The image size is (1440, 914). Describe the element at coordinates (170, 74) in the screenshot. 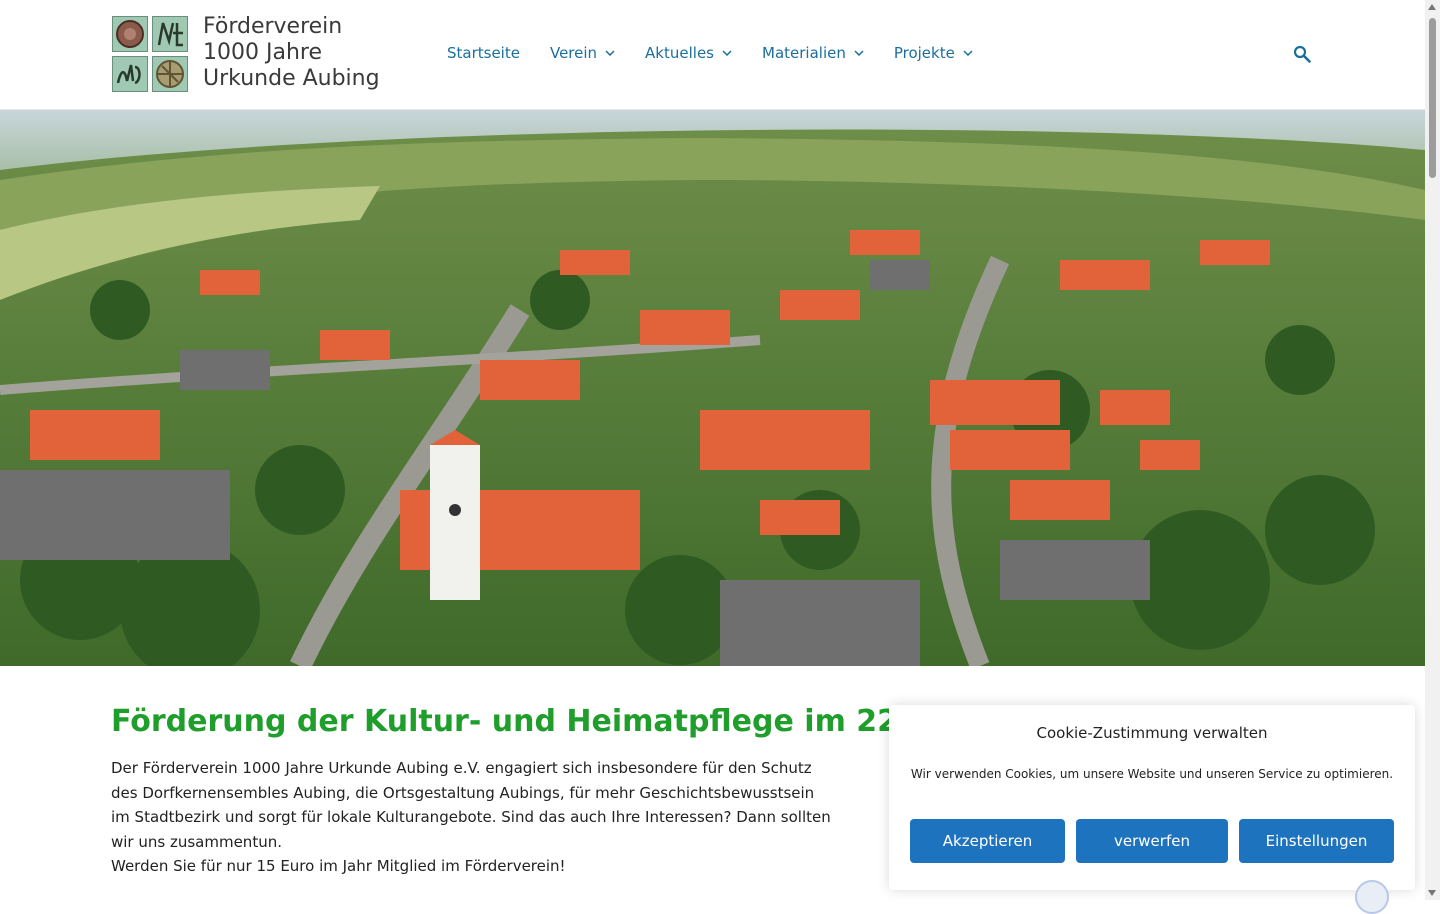

I see `logo-wheel-icon` at that location.